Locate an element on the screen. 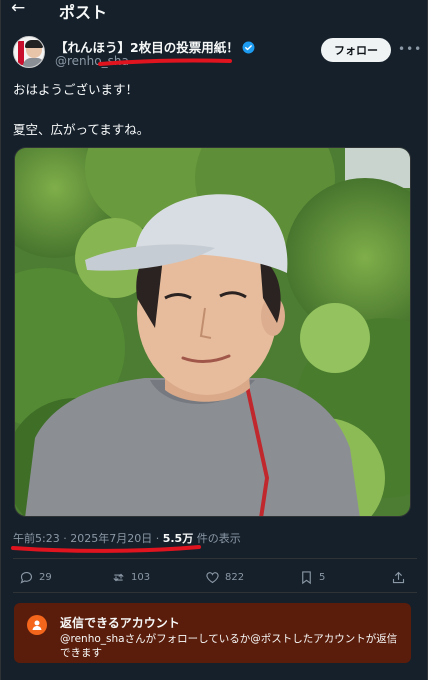 The width and height of the screenshot is (428, 680). notice-title: 返信できるアカウント is located at coordinates (120, 623).